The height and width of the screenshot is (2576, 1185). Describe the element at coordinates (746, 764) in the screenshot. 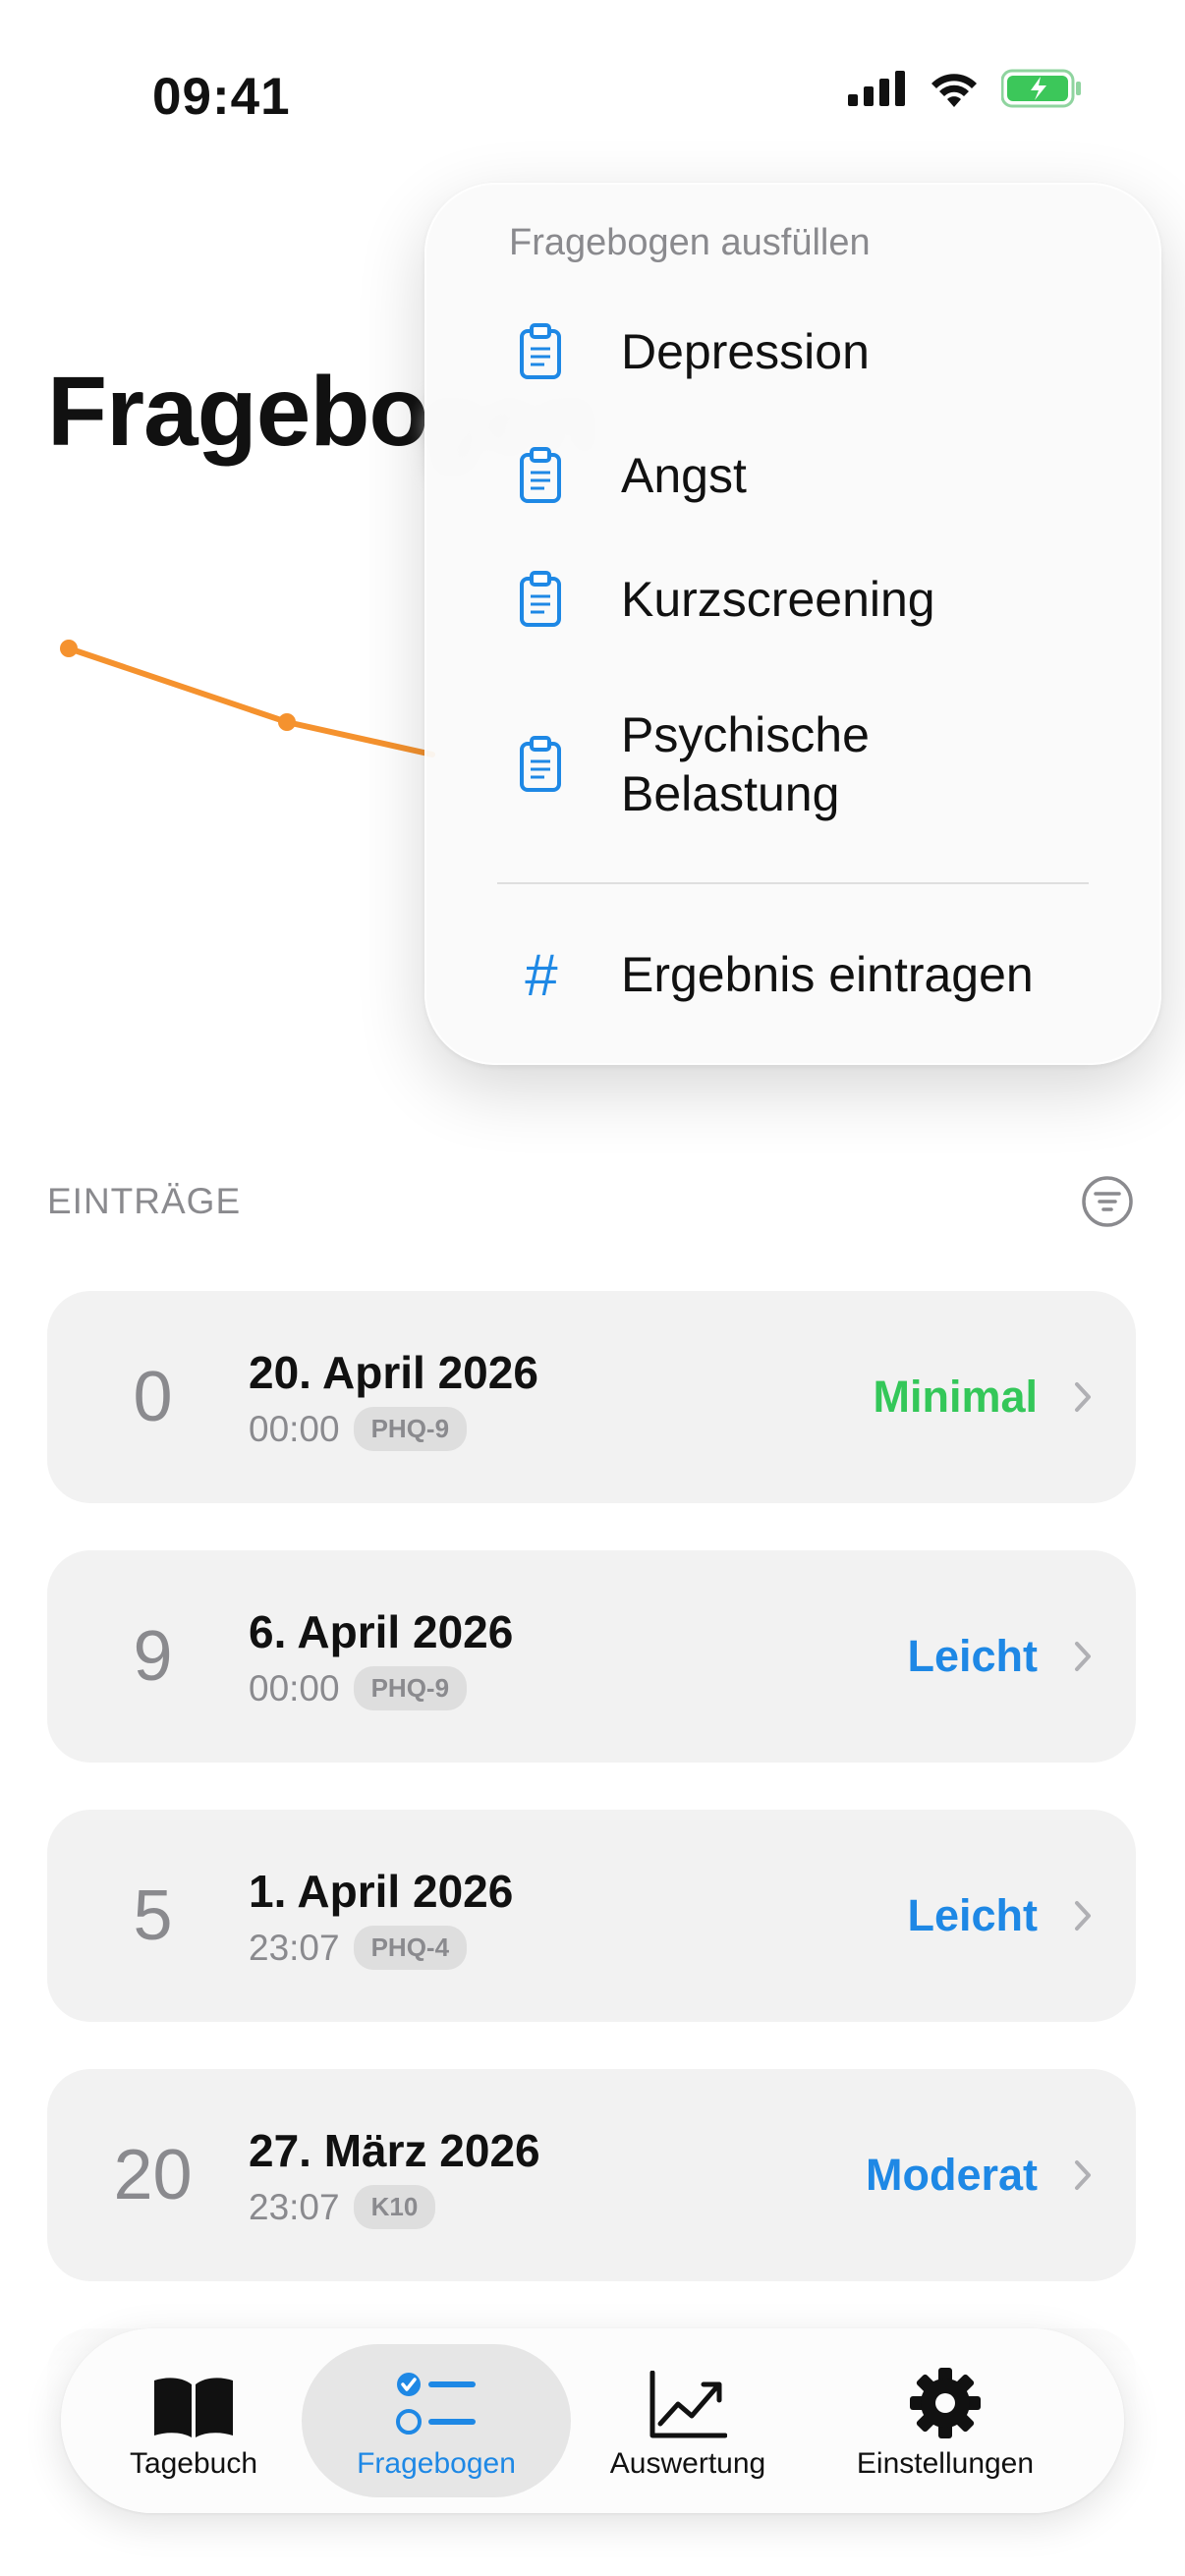

I see `menu-item-label: Psychische Belastung` at that location.